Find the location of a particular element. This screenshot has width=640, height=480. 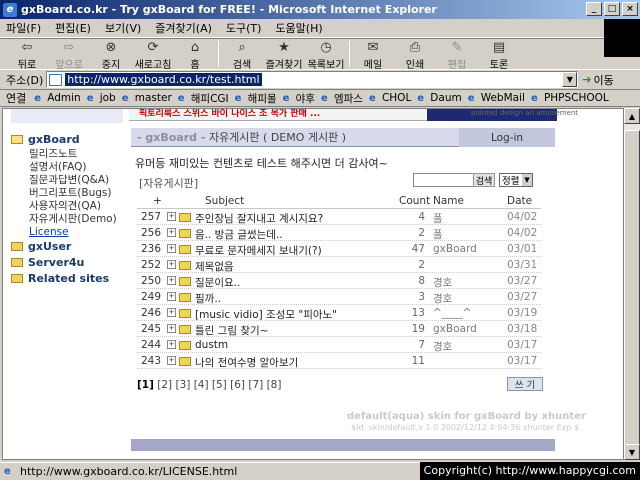

menu-tools: 도구(T) is located at coordinates (244, 28).